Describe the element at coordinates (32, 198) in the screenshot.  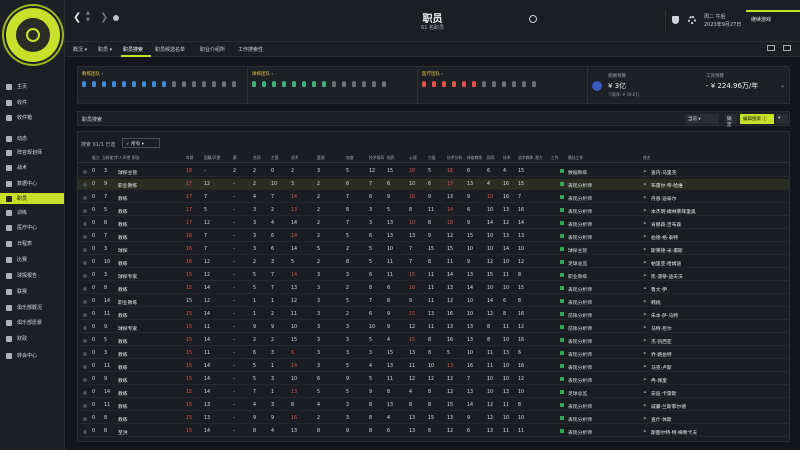
I see `sidebar-item: 职员` at that location.